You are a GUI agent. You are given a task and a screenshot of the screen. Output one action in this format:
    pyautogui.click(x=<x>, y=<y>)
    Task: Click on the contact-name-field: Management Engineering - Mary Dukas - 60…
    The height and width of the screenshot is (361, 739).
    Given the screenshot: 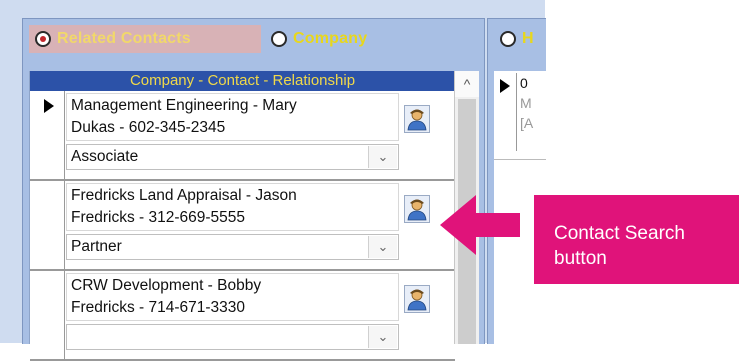 What is the action you would take?
    pyautogui.click(x=232, y=117)
    